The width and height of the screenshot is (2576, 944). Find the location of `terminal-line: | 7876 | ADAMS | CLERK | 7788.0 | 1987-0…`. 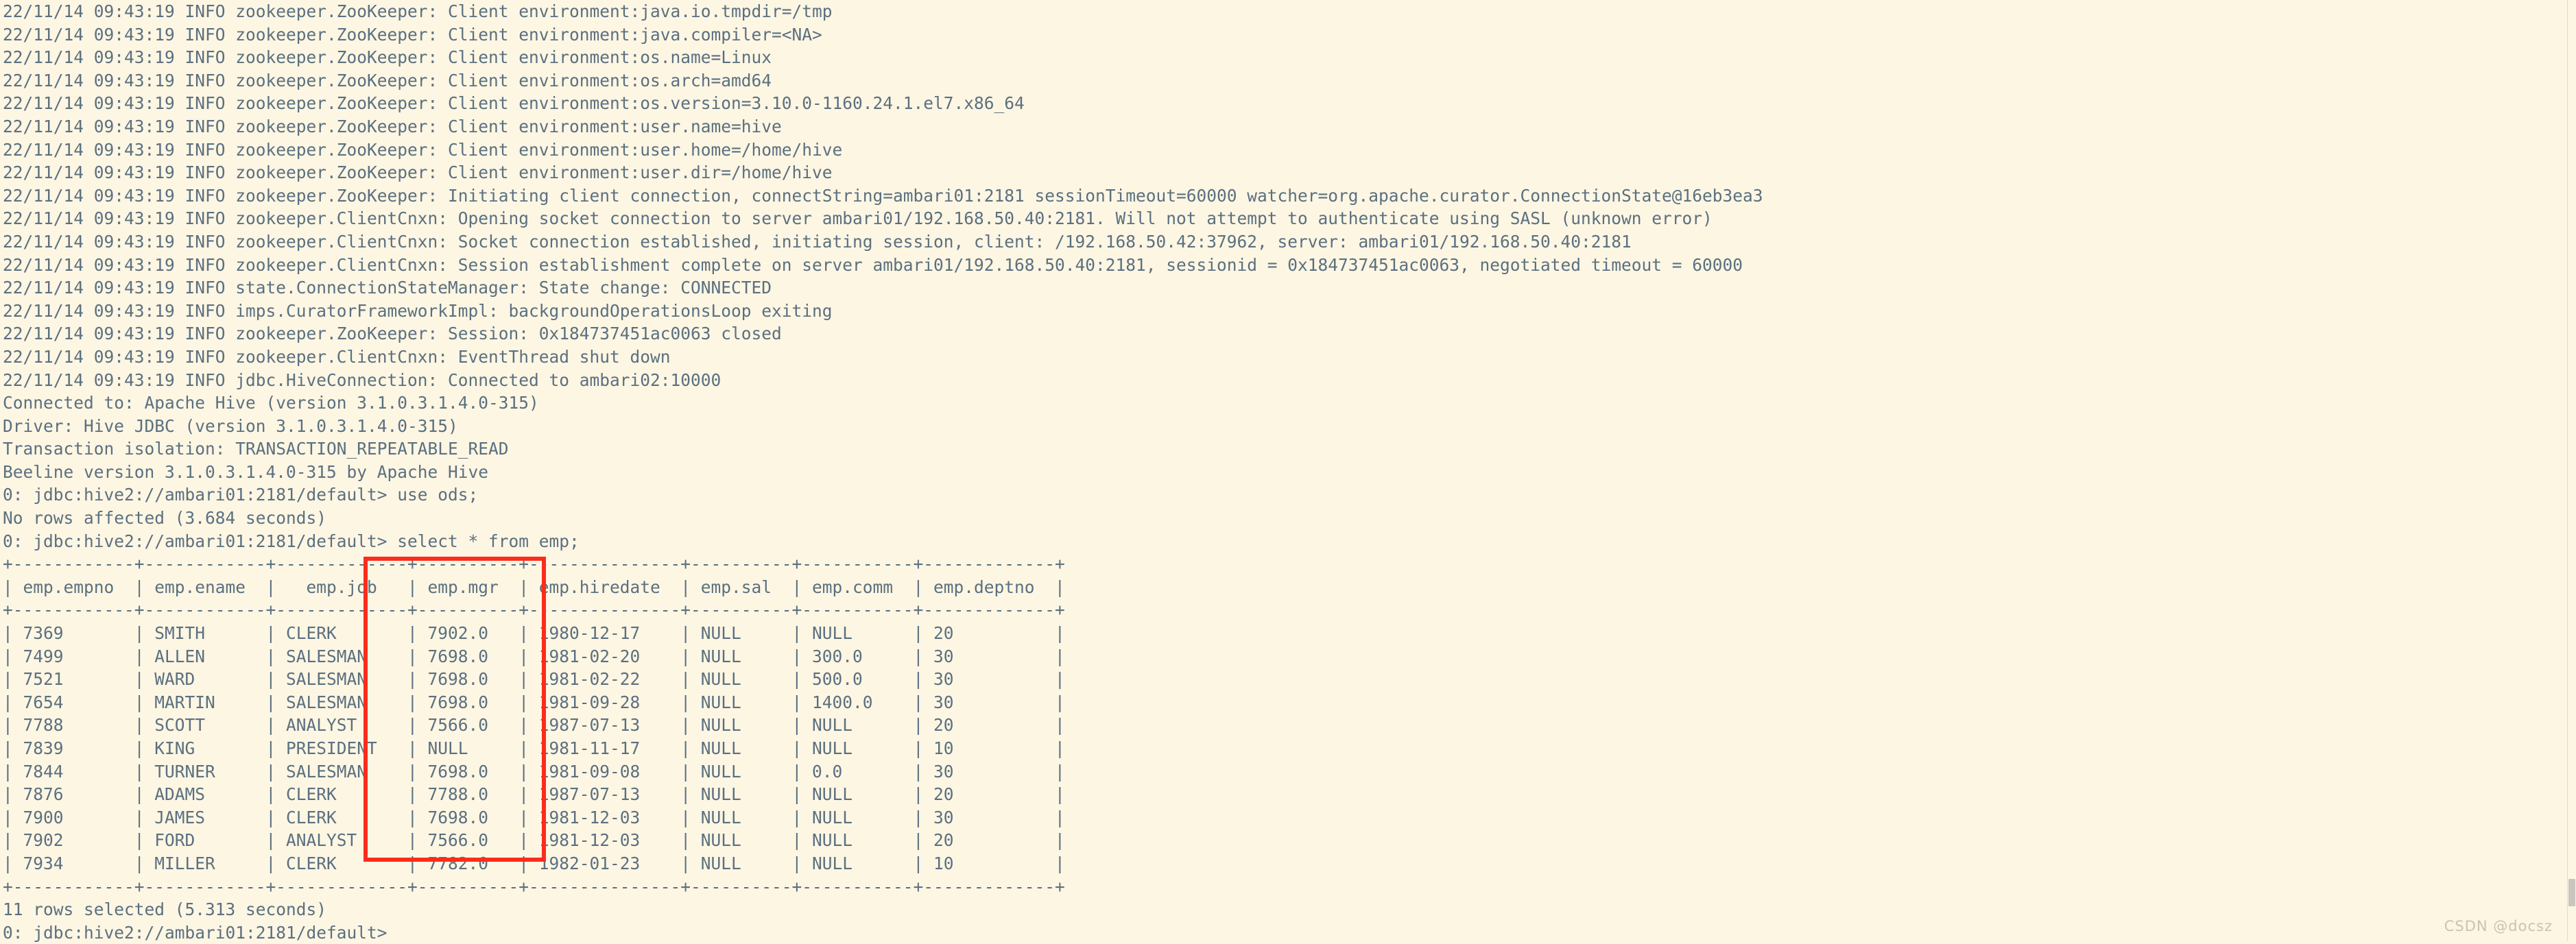

terminal-line: | 7876 | ADAMS | CLERK | 7788.0 | 1987-0… is located at coordinates (534, 794).